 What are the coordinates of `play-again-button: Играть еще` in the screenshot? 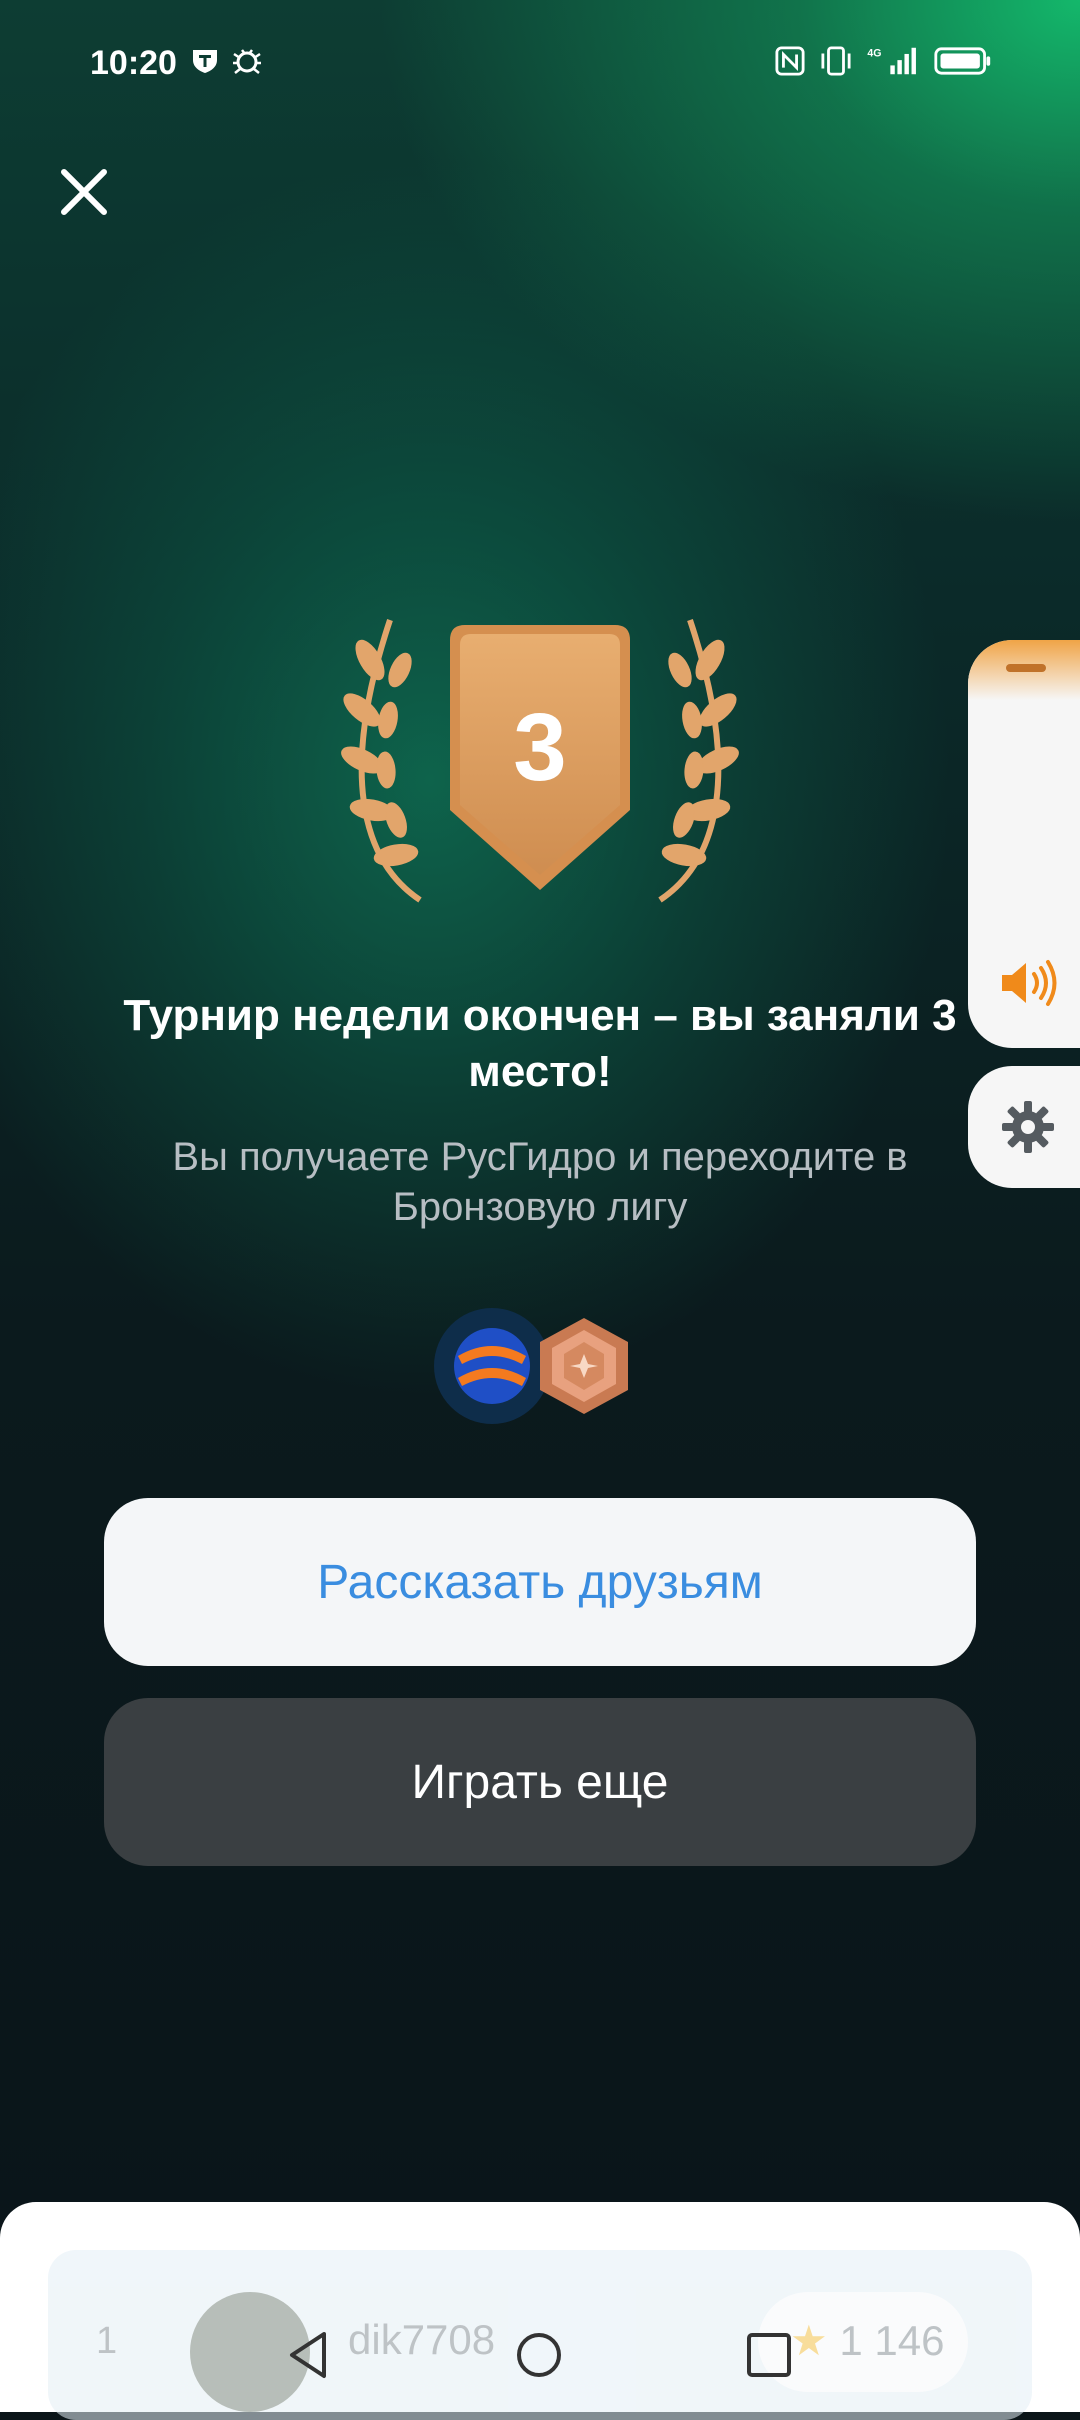 It's located at (540, 1782).